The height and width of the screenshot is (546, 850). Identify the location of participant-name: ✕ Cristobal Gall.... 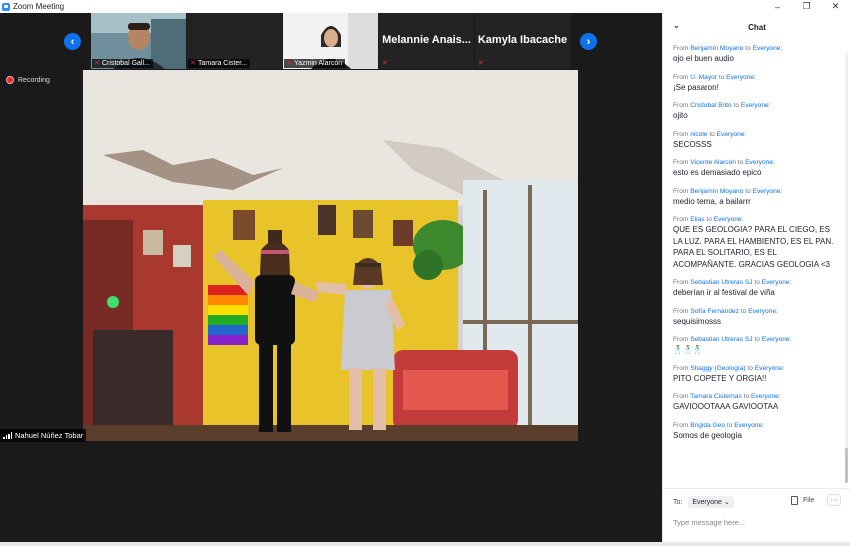
(122, 63).